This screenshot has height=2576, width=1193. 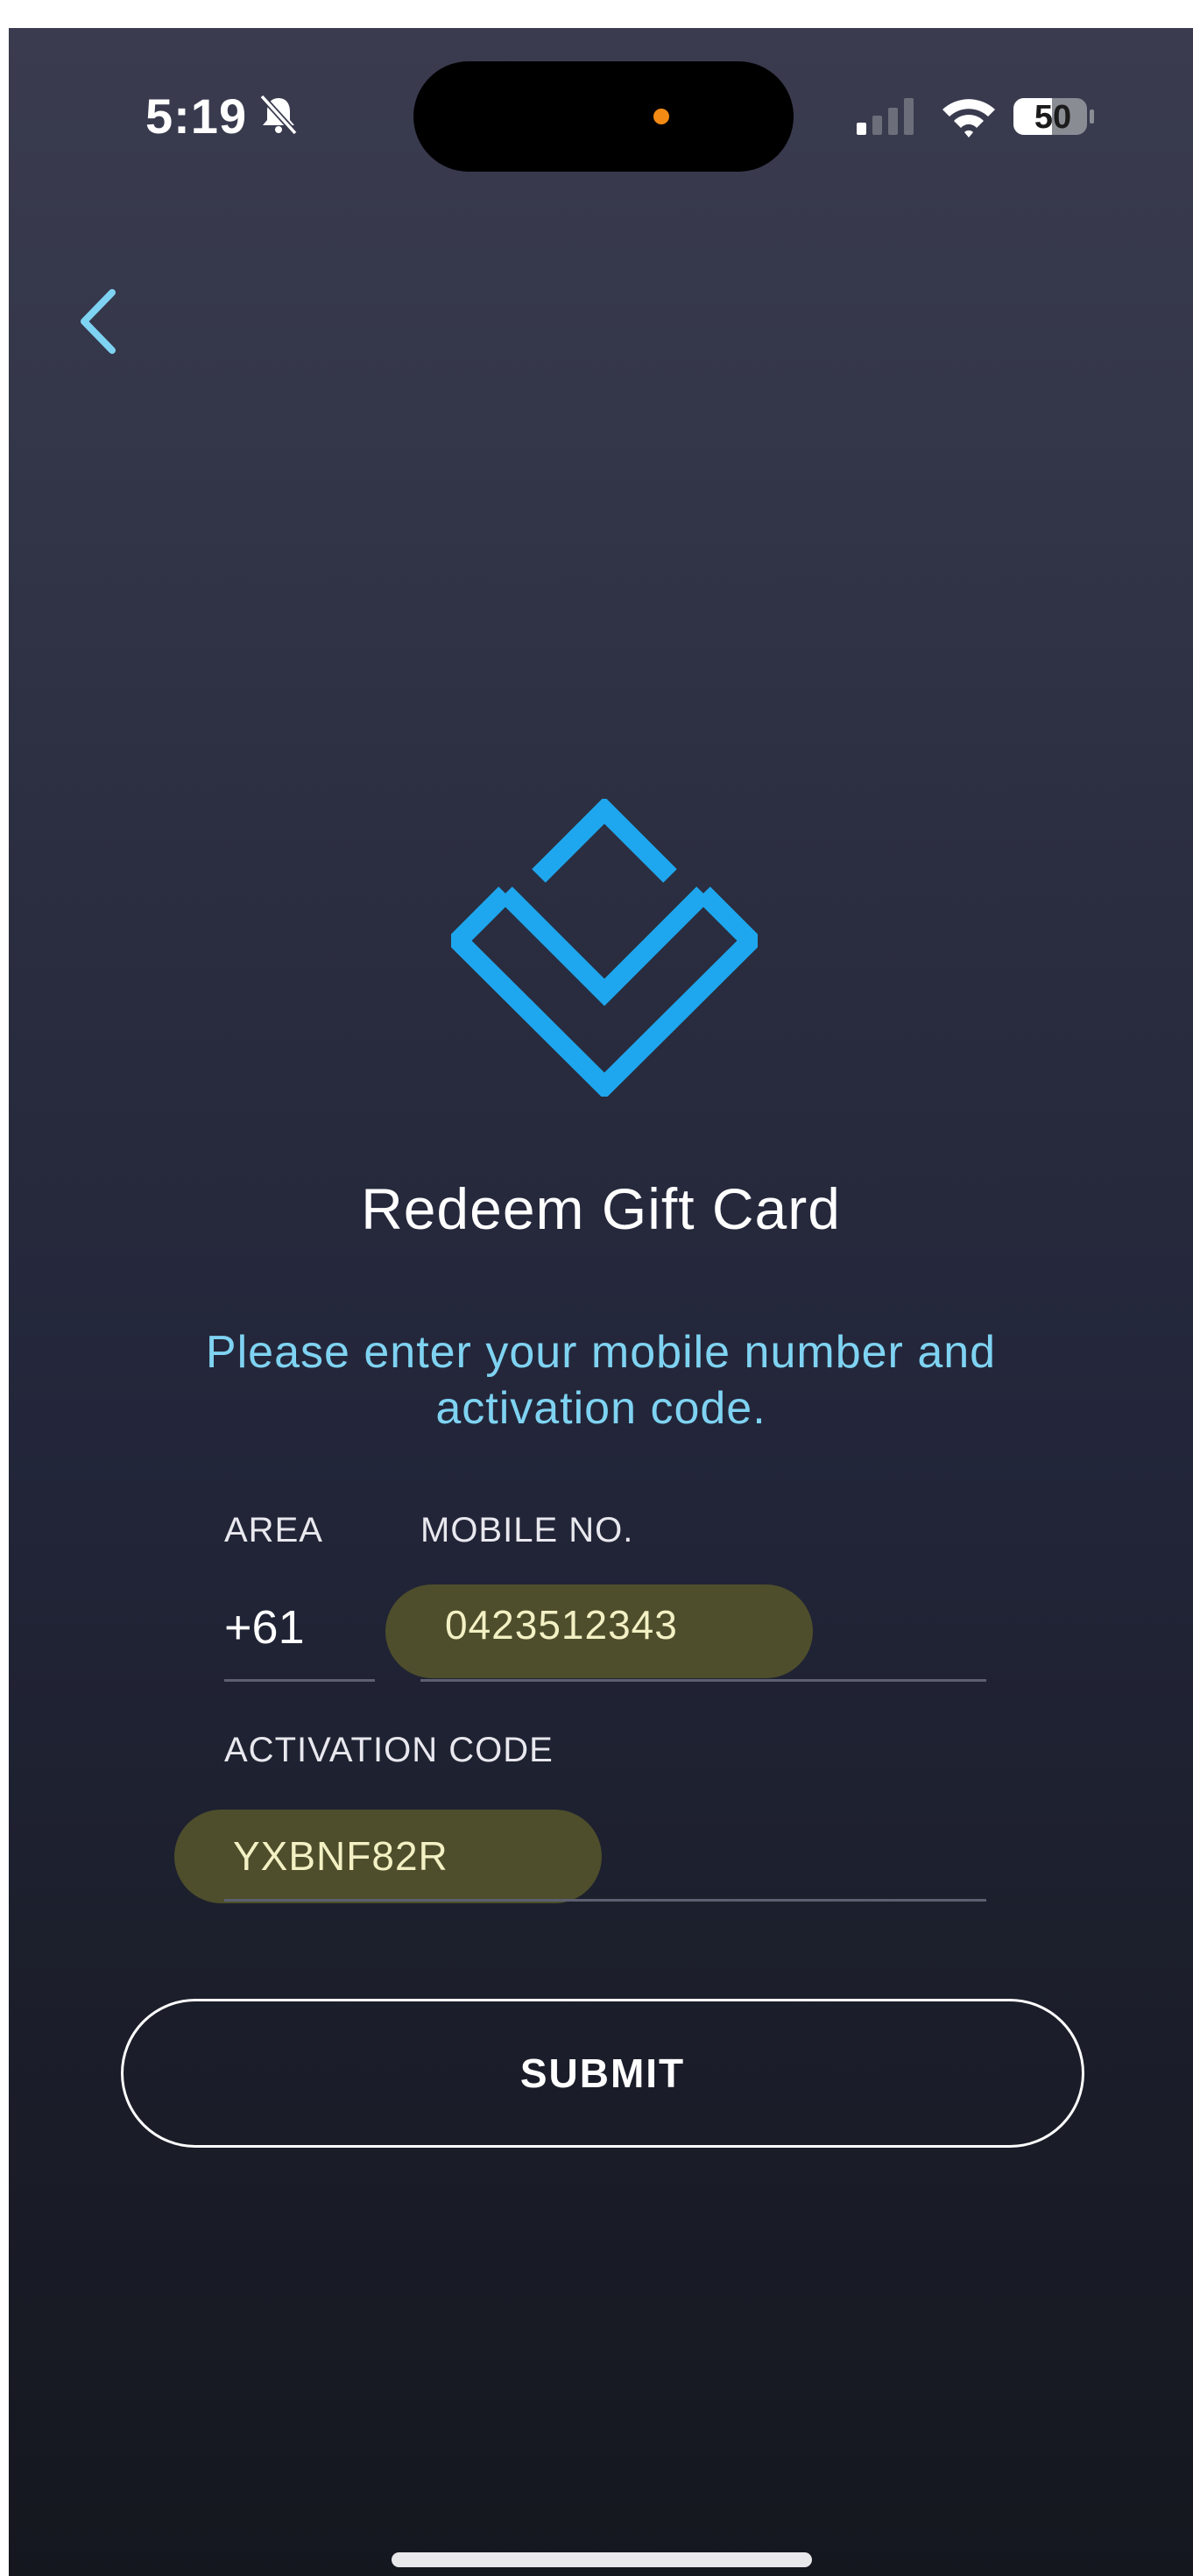 What do you see at coordinates (601, 1208) in the screenshot?
I see `page-title: Redeem Gift Card` at bounding box center [601, 1208].